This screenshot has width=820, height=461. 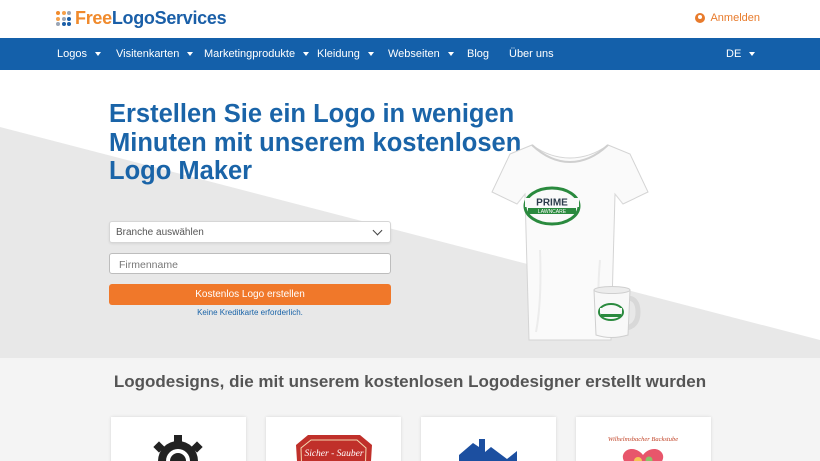 What do you see at coordinates (148, 54) in the screenshot?
I see `nav-label: Visitenkarten` at bounding box center [148, 54].